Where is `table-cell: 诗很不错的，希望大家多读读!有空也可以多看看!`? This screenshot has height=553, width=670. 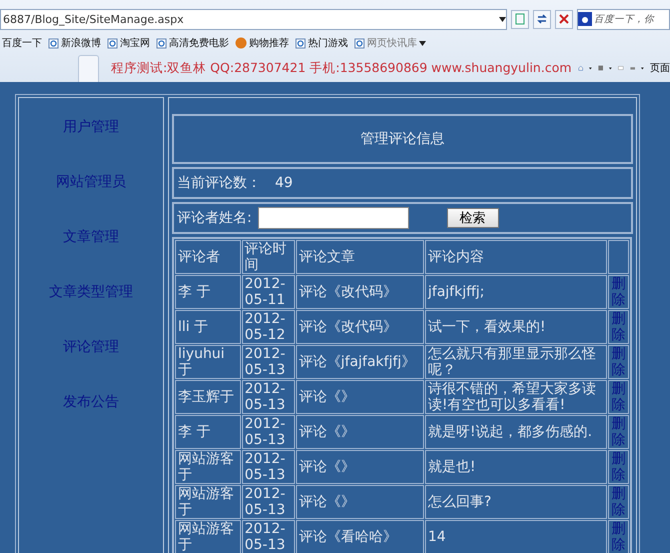 table-cell: 诗很不错的，希望大家多读读!有空也可以多看看! is located at coordinates (516, 397).